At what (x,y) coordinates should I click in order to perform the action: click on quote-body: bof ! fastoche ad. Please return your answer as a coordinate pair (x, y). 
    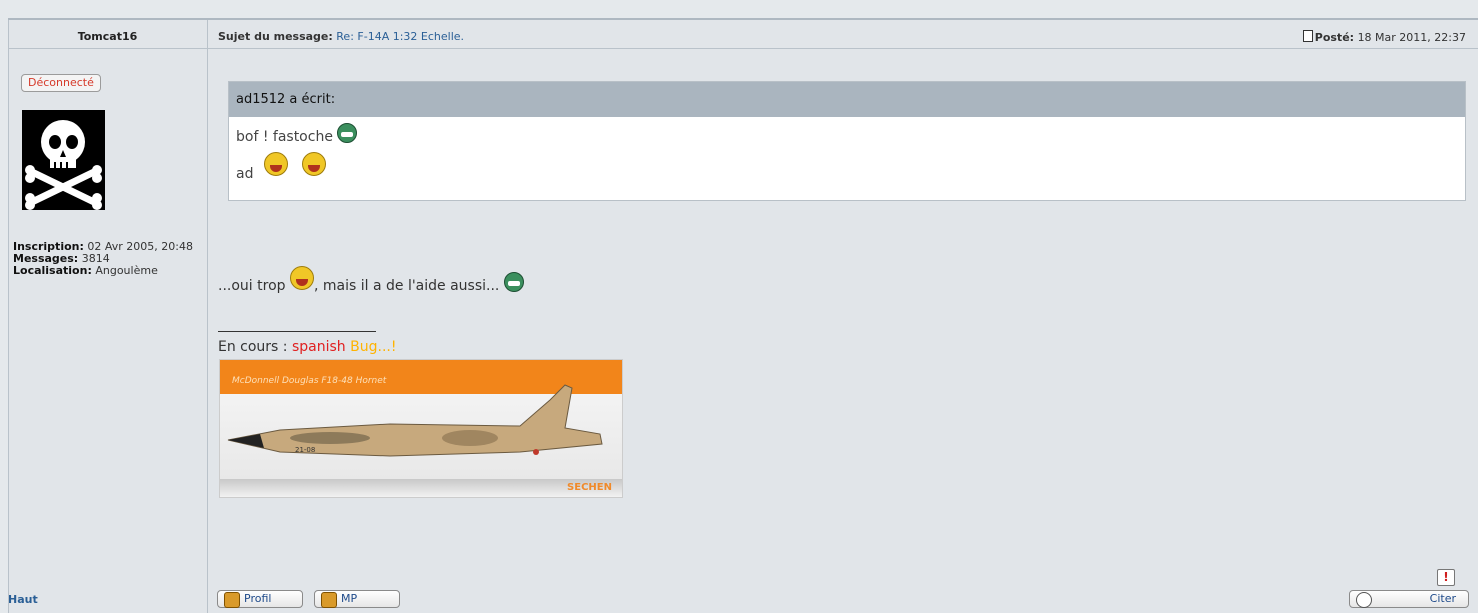
    Looking at the image, I should click on (847, 154).